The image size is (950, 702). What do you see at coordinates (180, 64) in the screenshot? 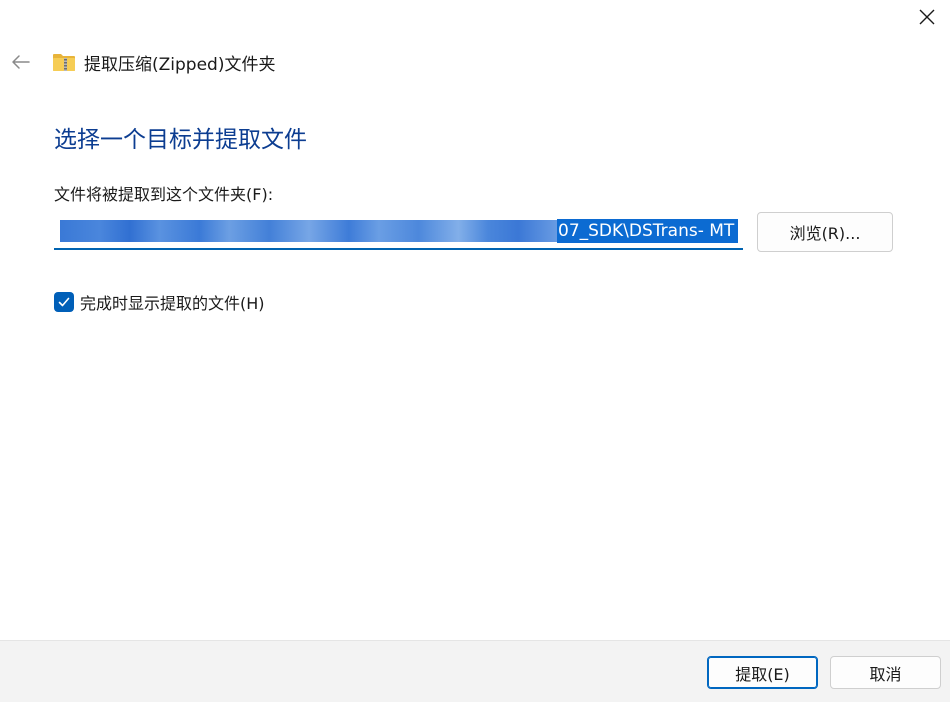
I see `window-title: 提取压缩(Zipped)文件夹` at bounding box center [180, 64].